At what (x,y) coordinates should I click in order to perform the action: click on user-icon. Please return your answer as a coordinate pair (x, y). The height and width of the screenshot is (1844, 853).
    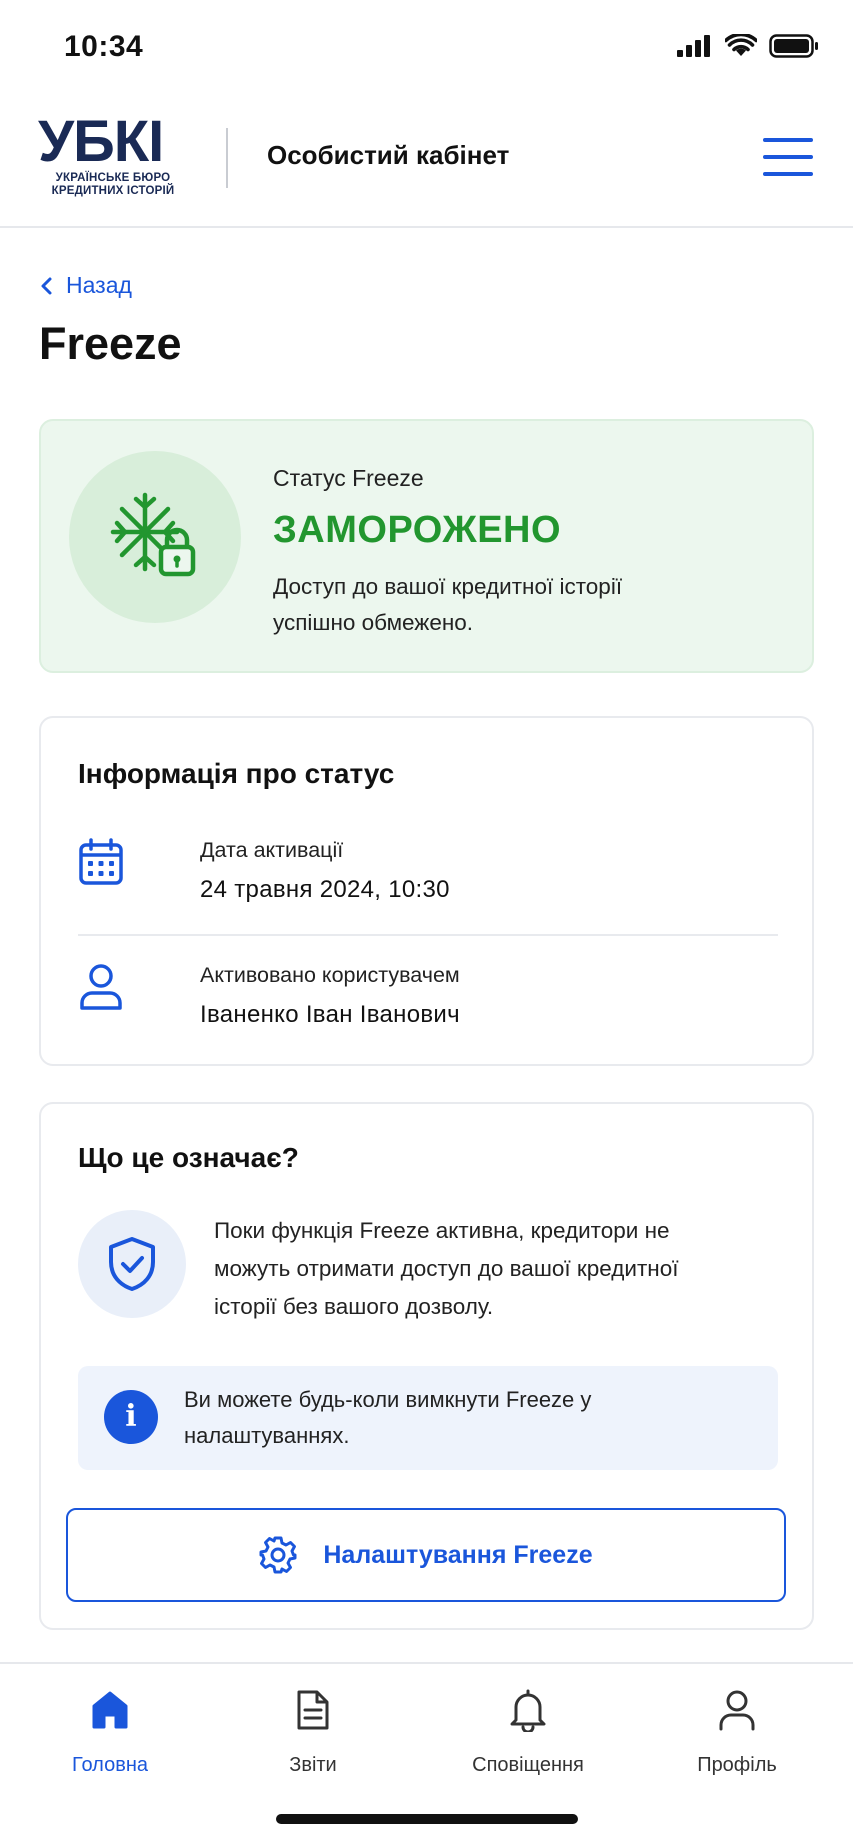
    Looking at the image, I should click on (101, 987).